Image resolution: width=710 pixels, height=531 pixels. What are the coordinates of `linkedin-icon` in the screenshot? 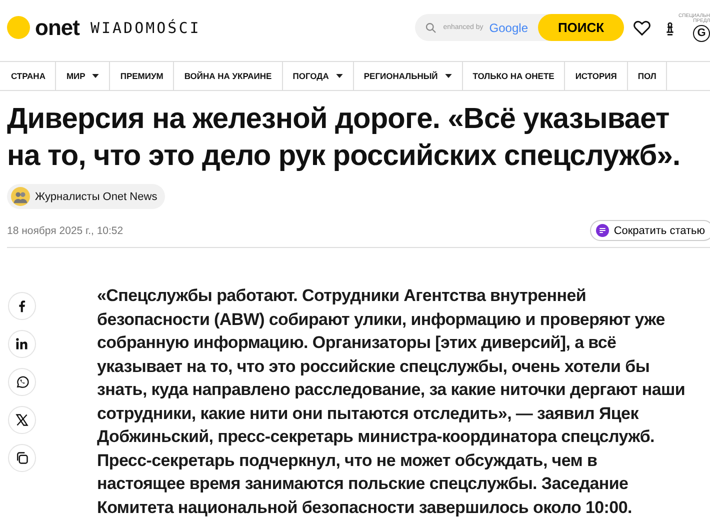 It's located at (22, 344).